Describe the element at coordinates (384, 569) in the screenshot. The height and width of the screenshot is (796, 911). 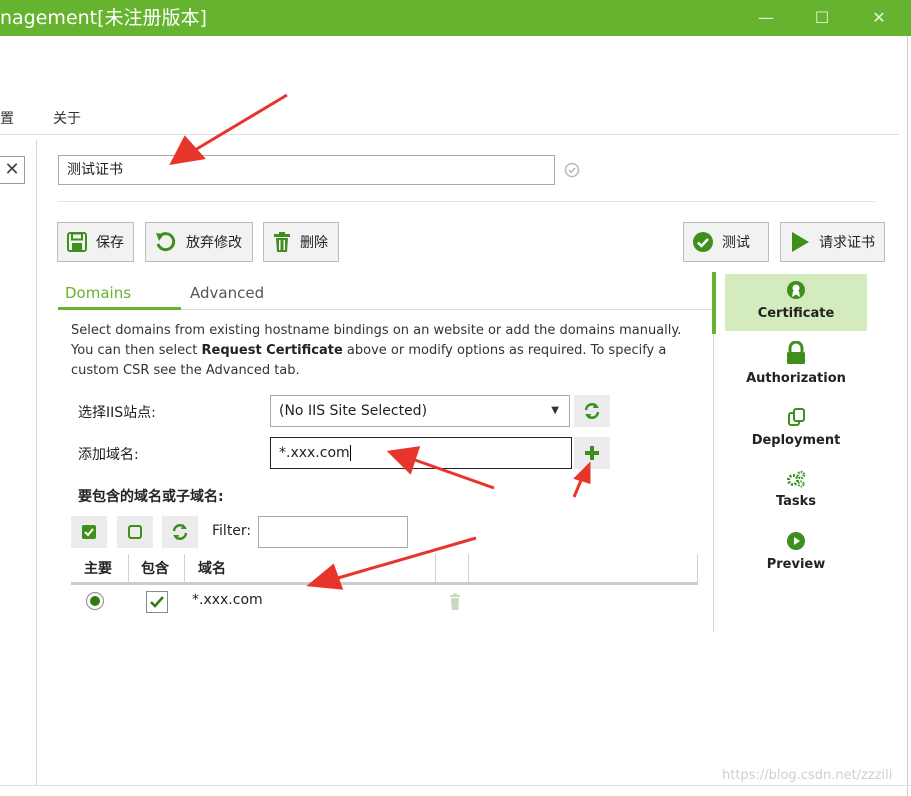
I see `domains-grid-header: 主要 包含 域名` at that location.